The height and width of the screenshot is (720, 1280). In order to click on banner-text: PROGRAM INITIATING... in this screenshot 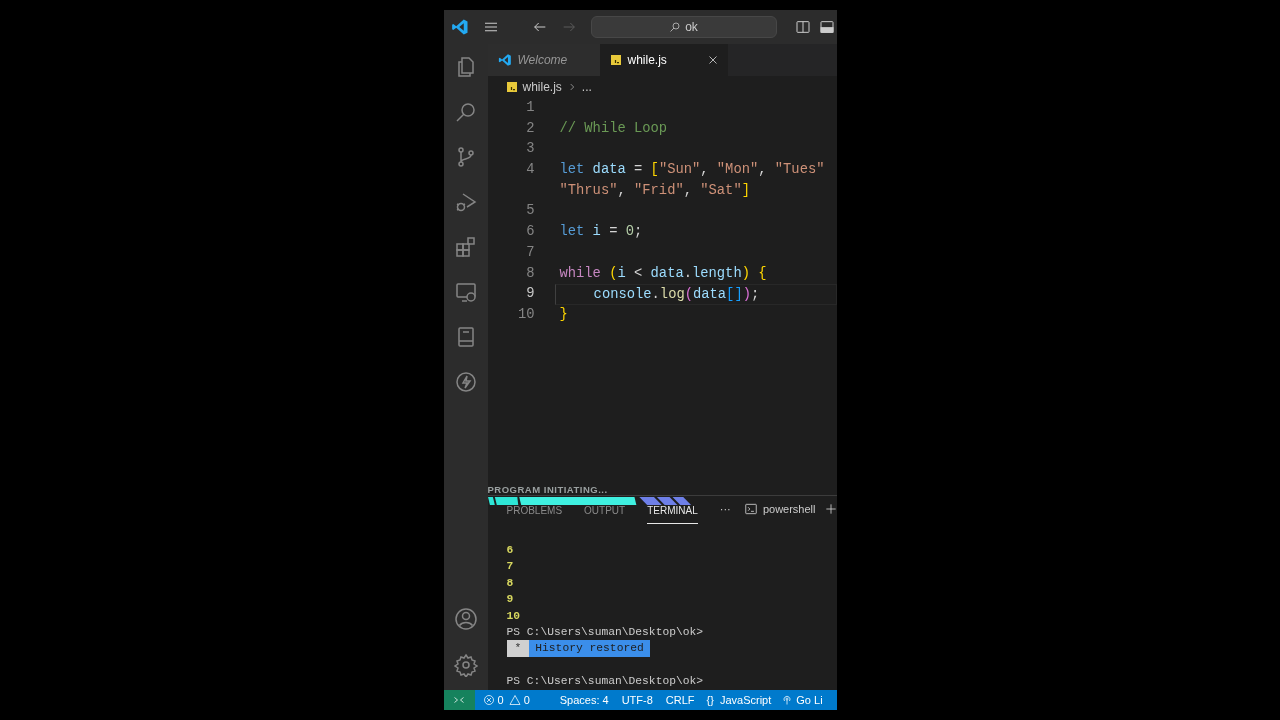, I will do `click(547, 489)`.